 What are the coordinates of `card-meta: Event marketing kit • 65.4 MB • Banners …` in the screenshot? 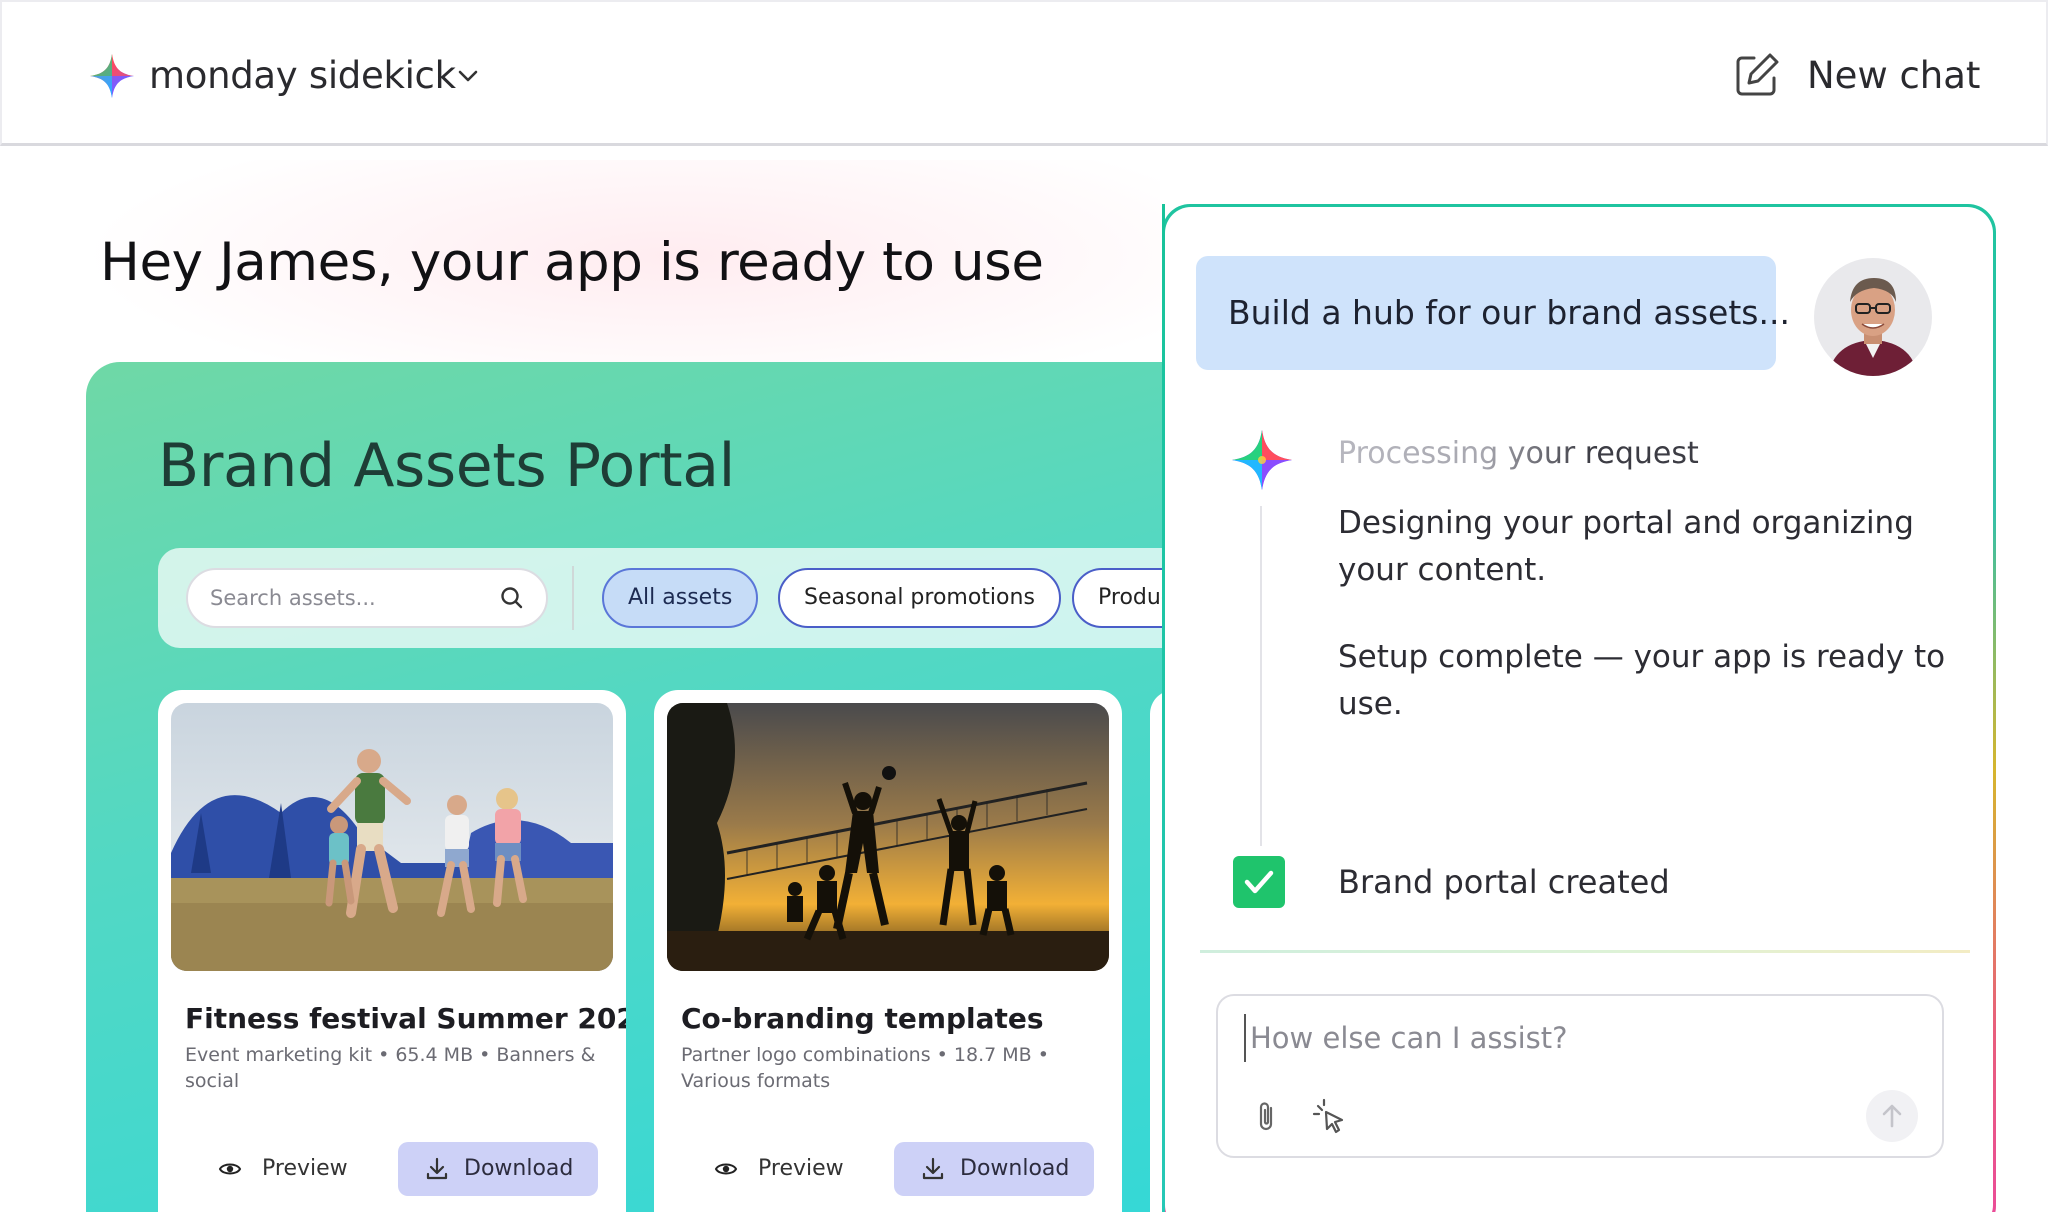 It's located at (390, 1068).